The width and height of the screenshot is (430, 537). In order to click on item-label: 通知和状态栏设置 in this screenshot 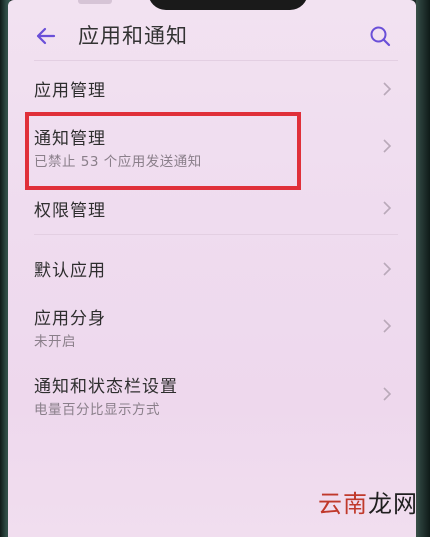, I will do `click(106, 387)`.